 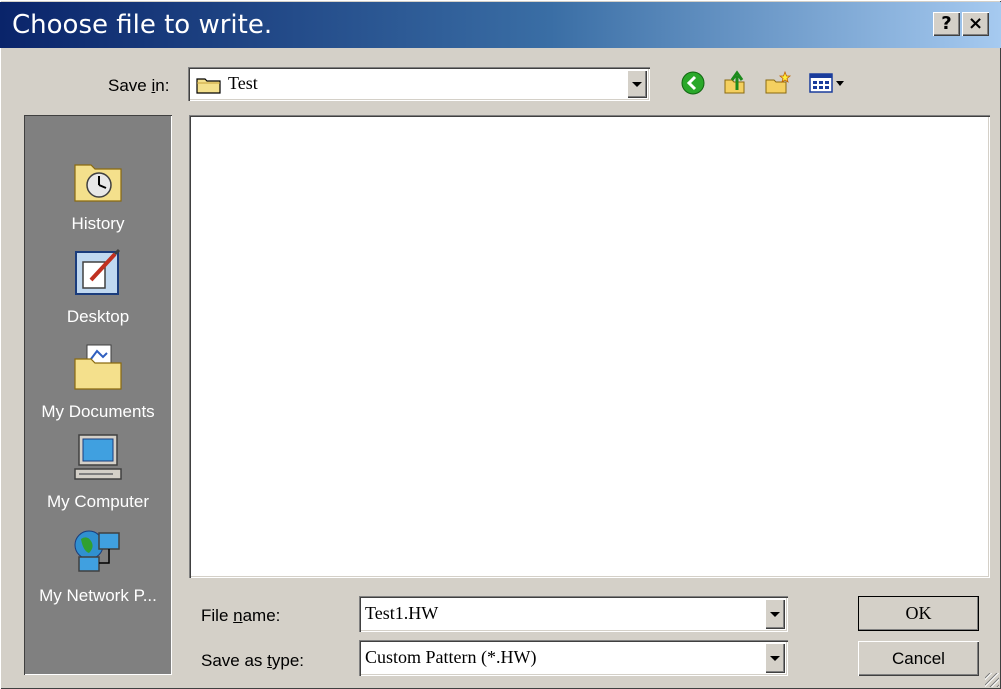 I want to click on my-network-places-icon, so click(x=98, y=554).